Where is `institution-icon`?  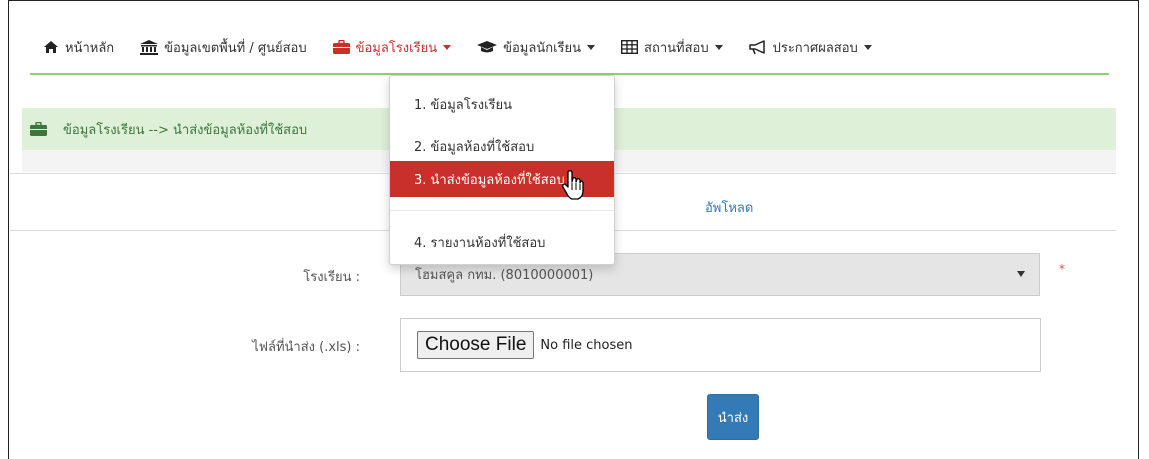 institution-icon is located at coordinates (149, 47).